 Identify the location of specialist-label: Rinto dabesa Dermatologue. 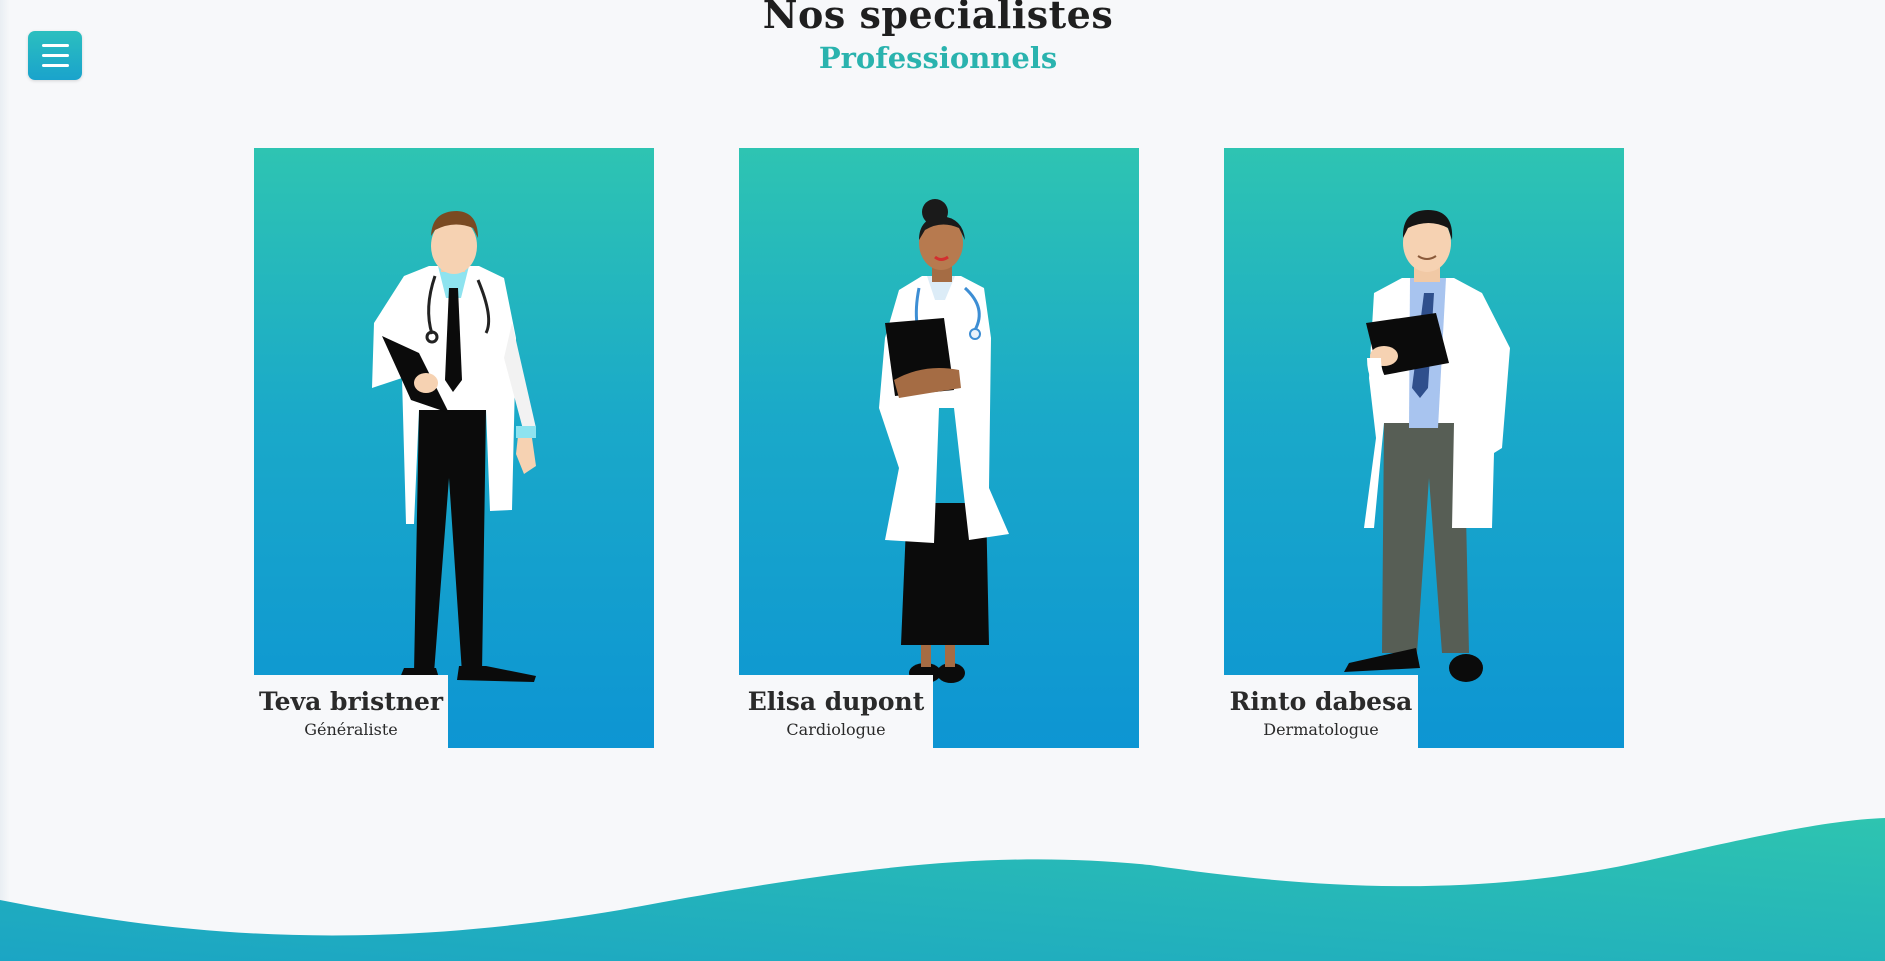
(1321, 711).